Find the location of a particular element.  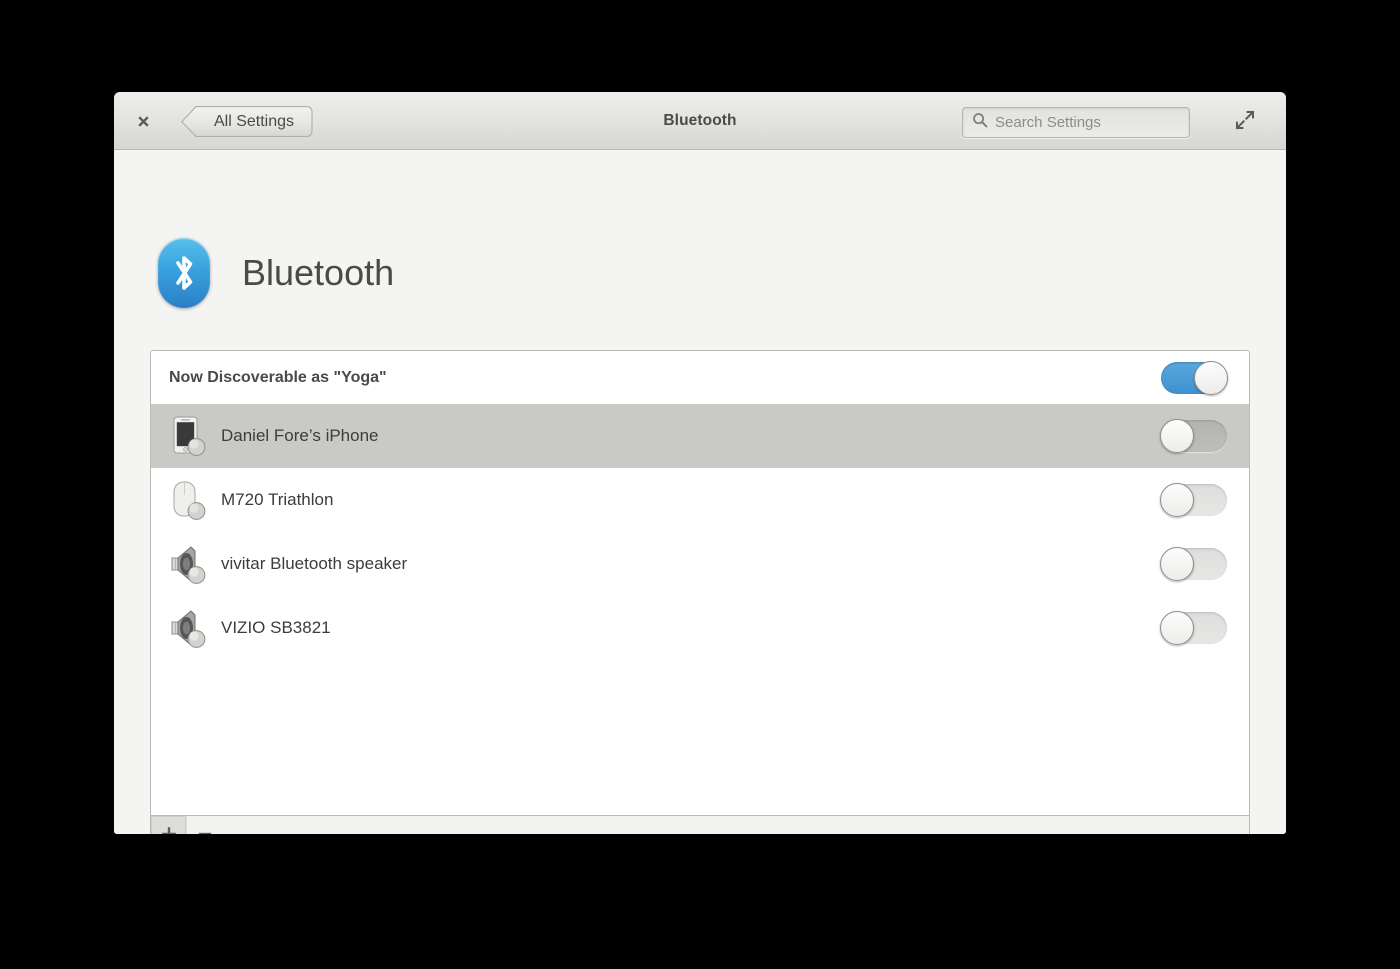

device-row: M720 Triathlon is located at coordinates (700, 500).